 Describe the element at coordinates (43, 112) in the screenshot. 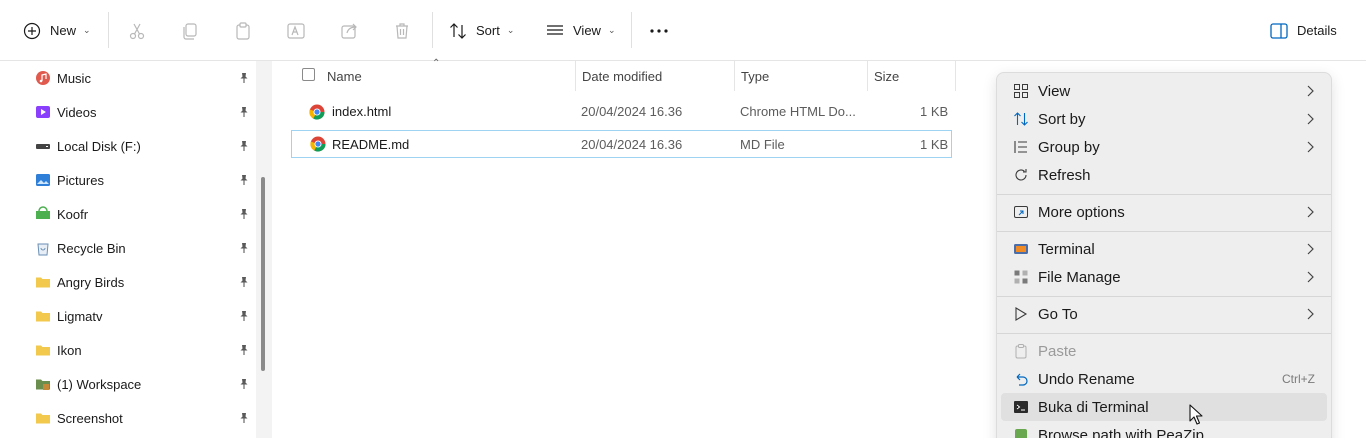

I see `videos-icon` at that location.